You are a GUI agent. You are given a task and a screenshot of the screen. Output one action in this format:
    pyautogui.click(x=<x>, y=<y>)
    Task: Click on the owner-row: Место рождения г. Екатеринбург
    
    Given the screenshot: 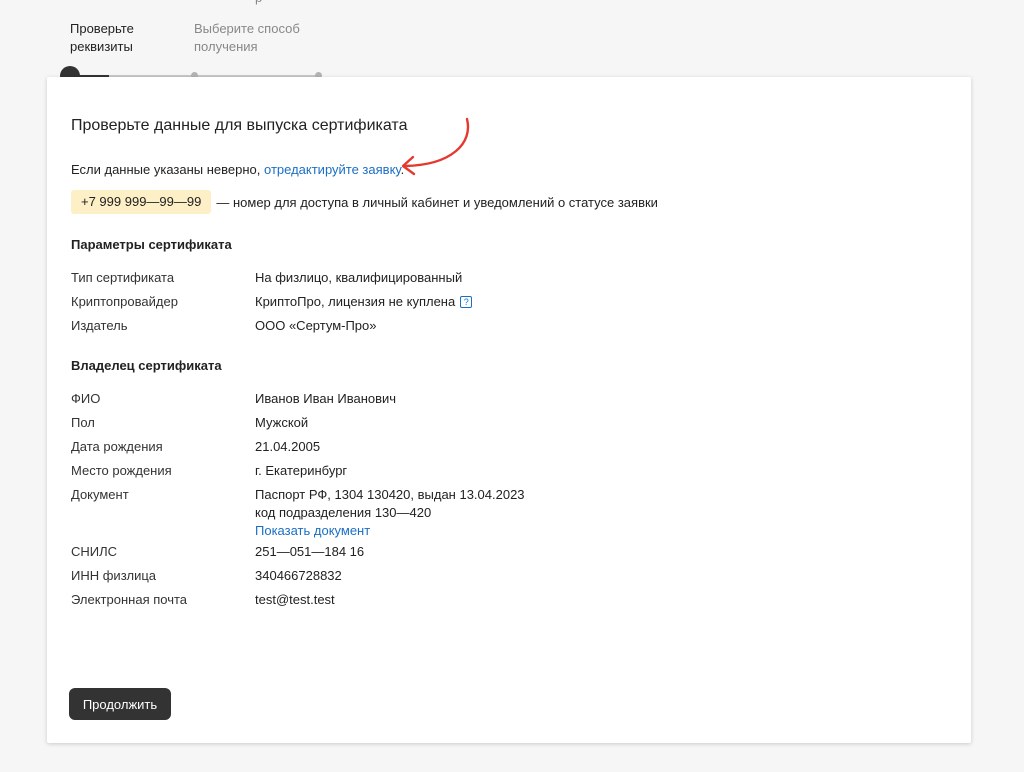 What is the action you would take?
    pyautogui.click(x=209, y=471)
    